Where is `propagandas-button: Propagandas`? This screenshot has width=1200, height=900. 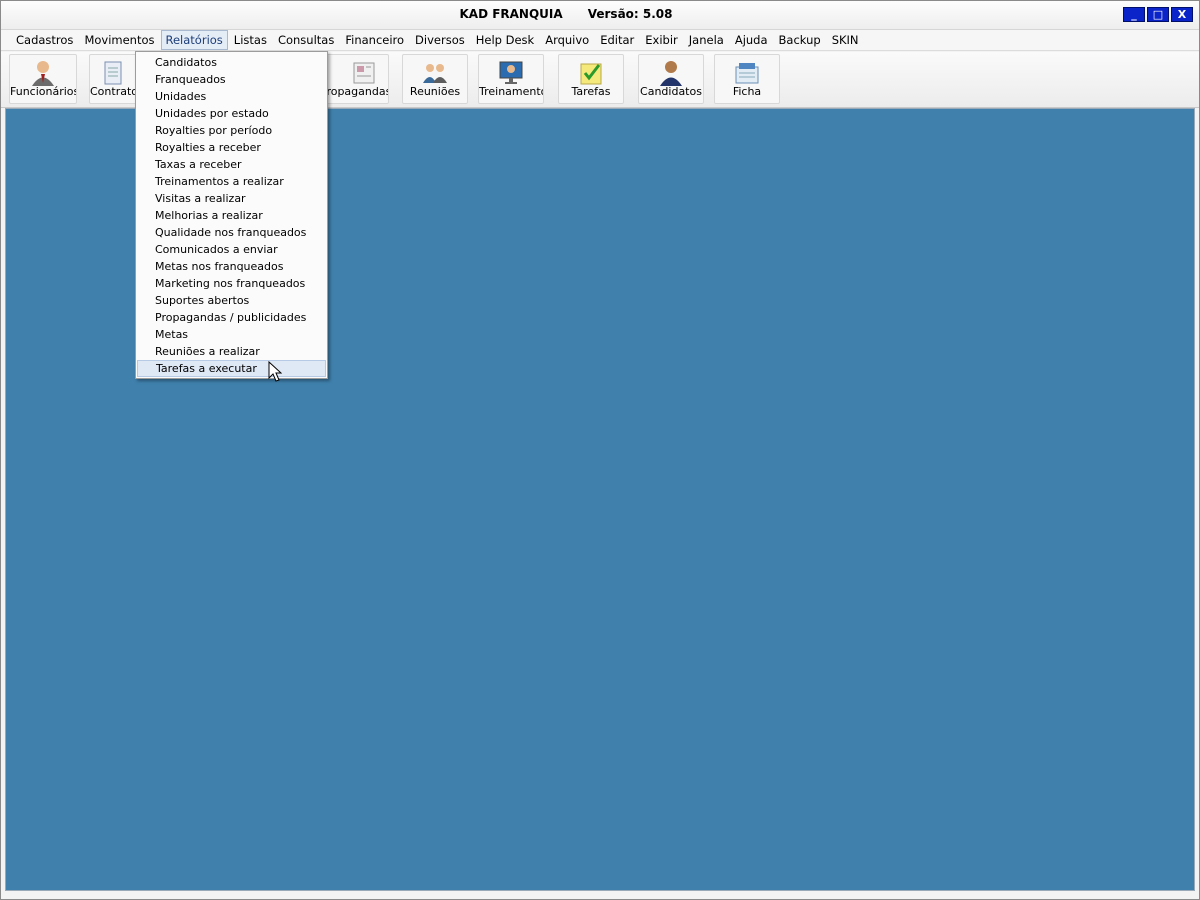 propagandas-button: Propagandas is located at coordinates (354, 79).